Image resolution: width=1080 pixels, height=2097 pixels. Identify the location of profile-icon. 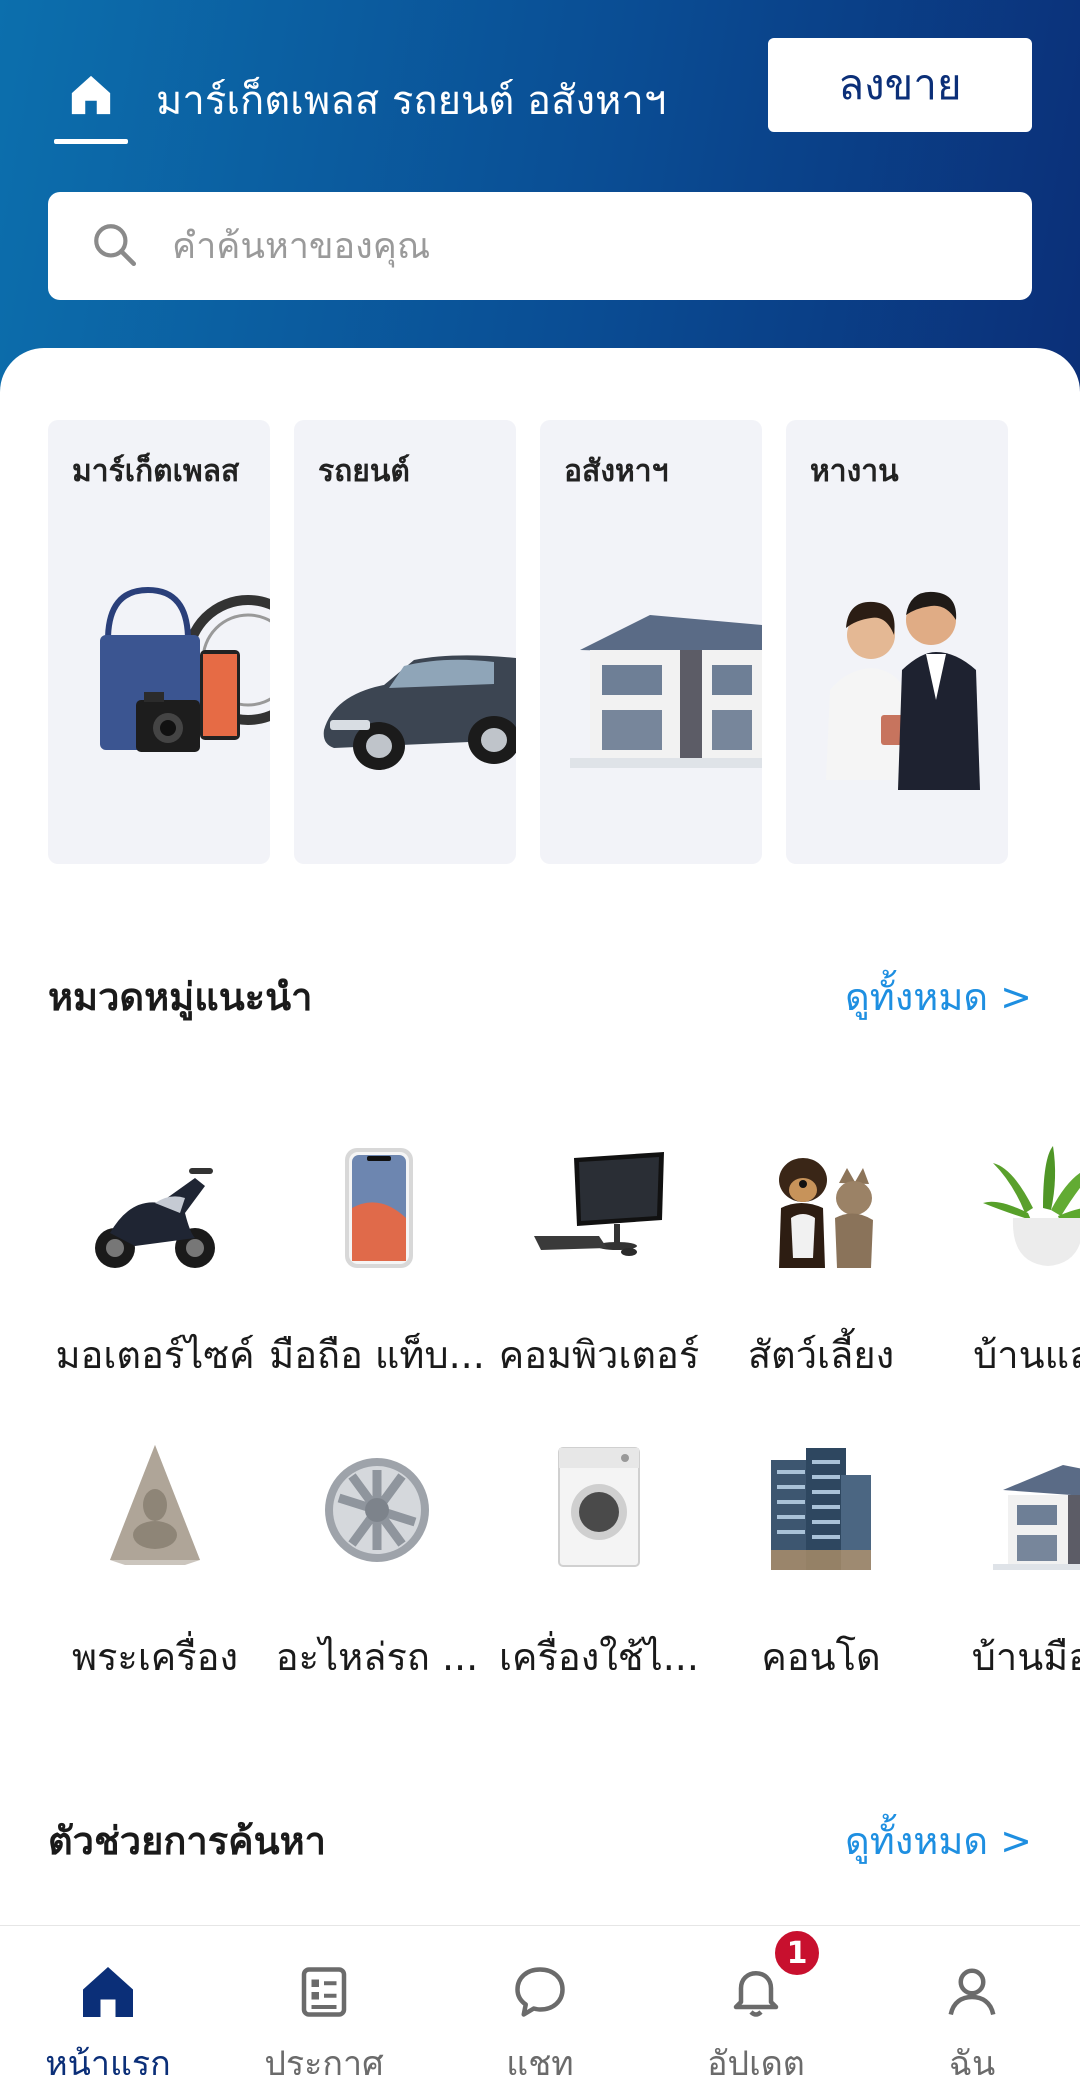
(972, 1992).